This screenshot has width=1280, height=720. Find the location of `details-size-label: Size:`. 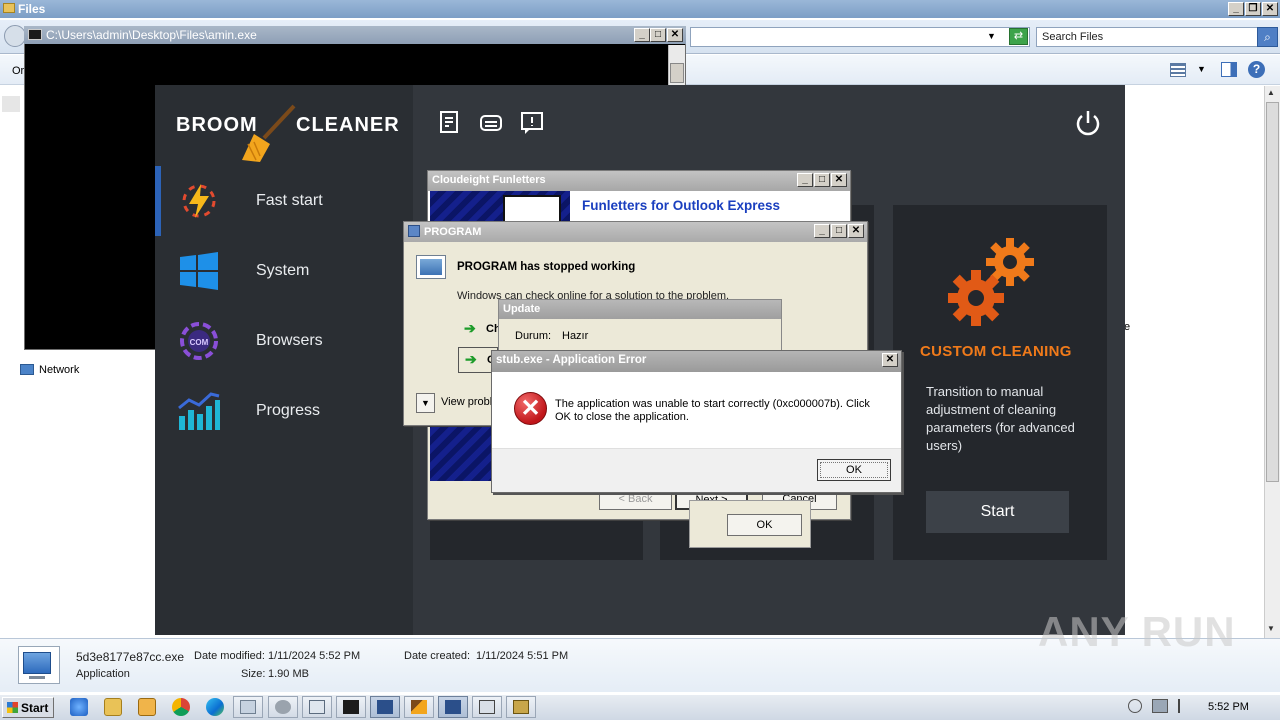

details-size-label: Size: is located at coordinates (253, 674).